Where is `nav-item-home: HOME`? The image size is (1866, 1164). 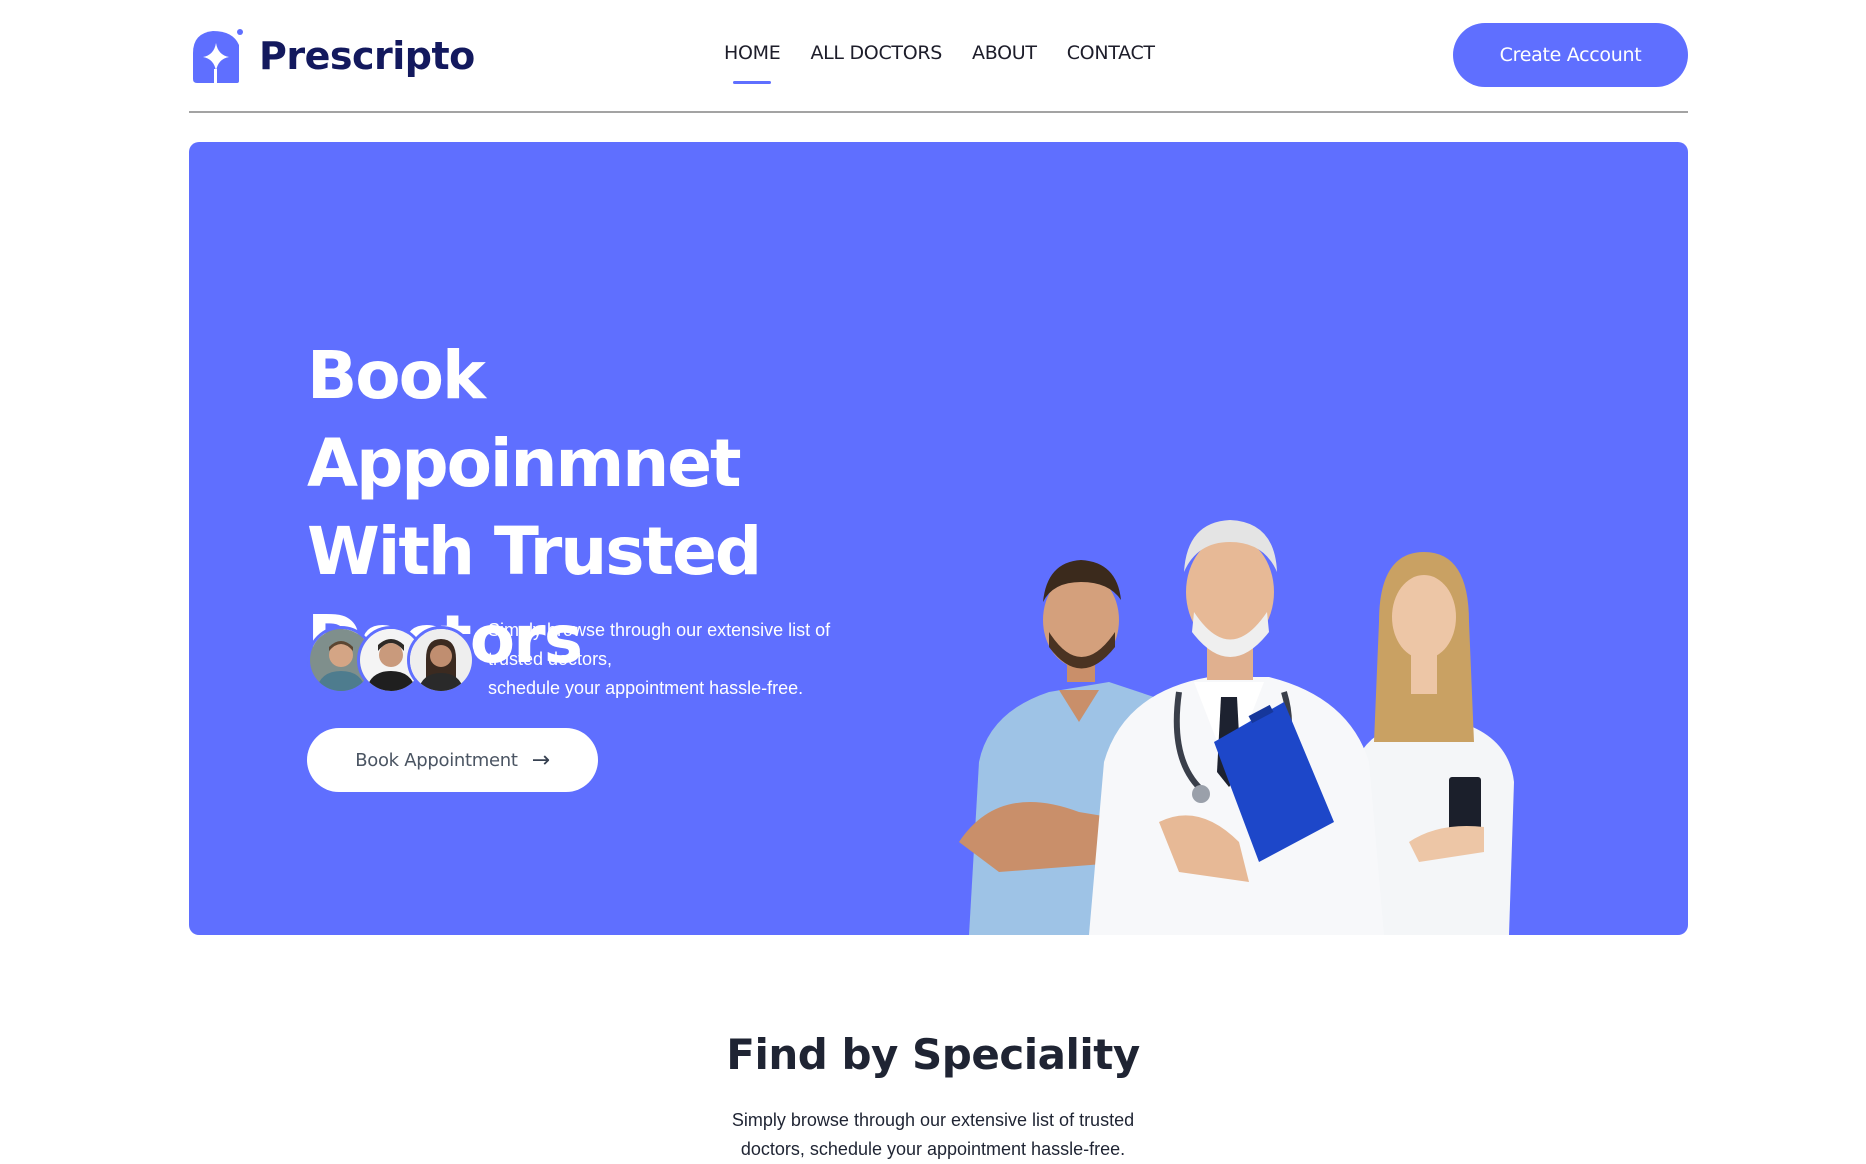 nav-item-home: HOME is located at coordinates (752, 63).